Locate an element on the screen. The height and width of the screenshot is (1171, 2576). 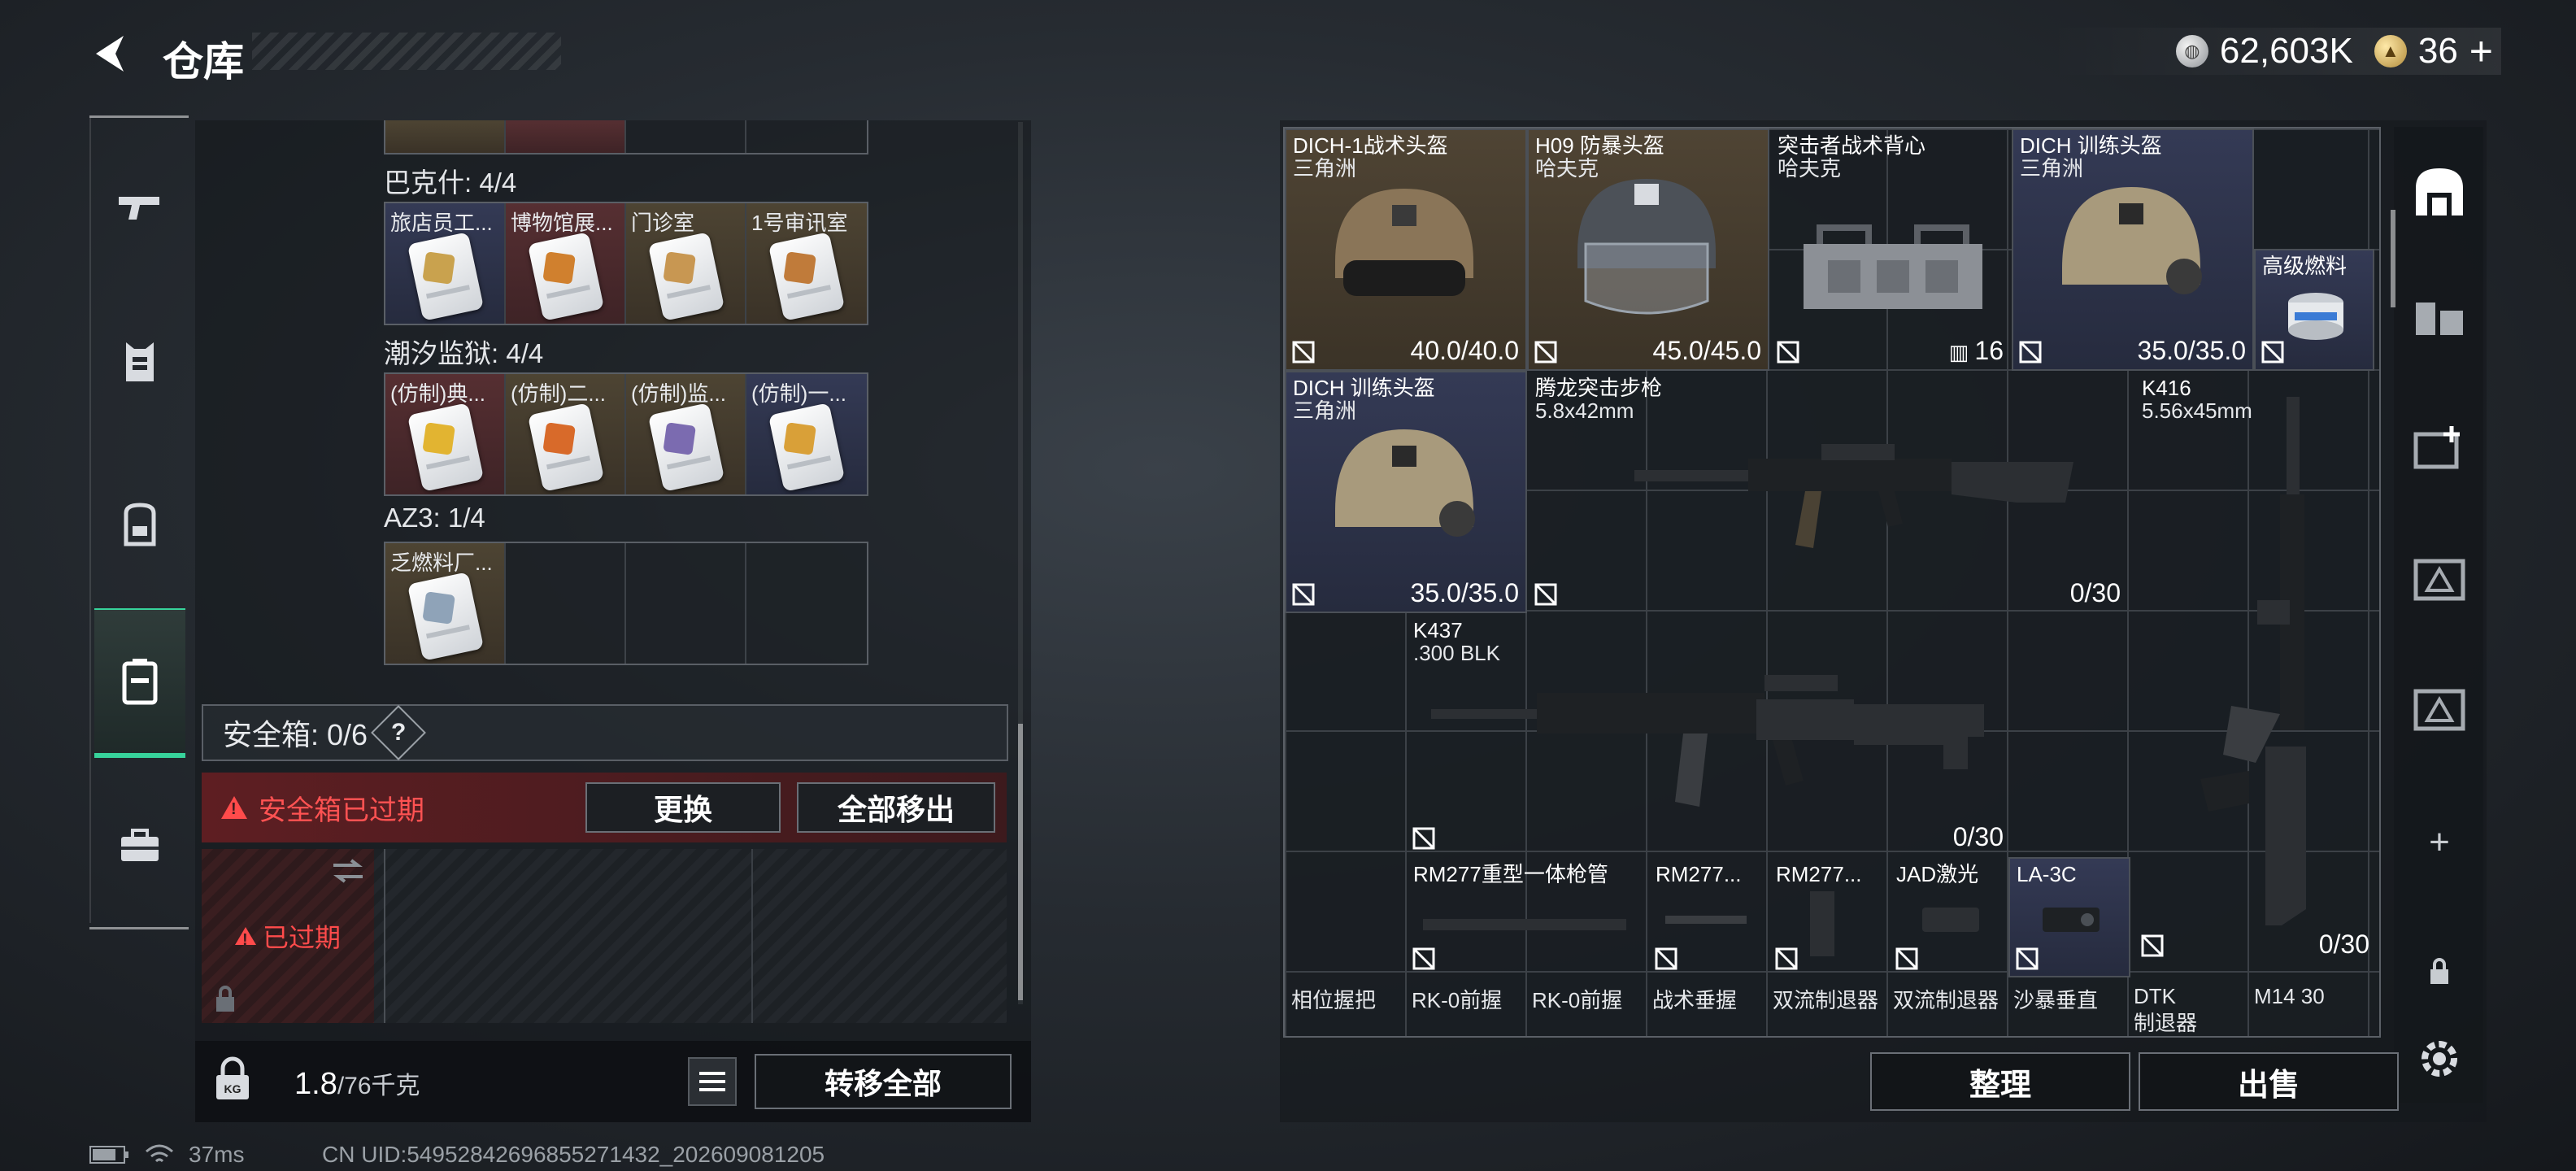
nav-weapons is located at coordinates (139, 207).